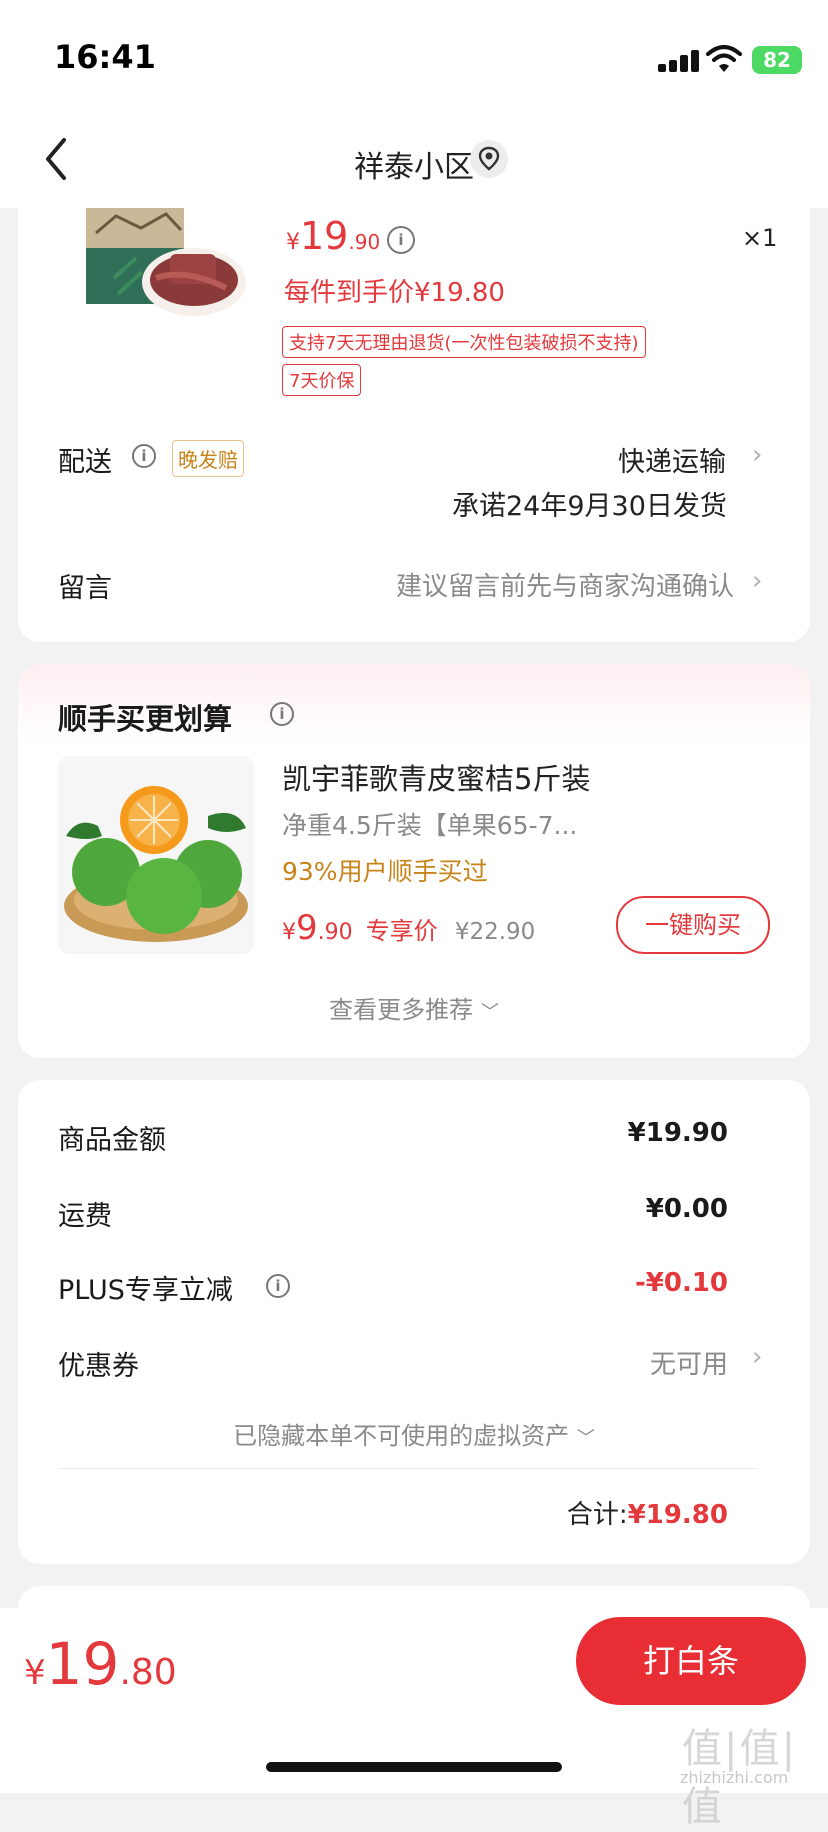 This screenshot has height=1832, width=828. Describe the element at coordinates (677, 1515) in the screenshot. I see `total-value: ¥19.80` at that location.